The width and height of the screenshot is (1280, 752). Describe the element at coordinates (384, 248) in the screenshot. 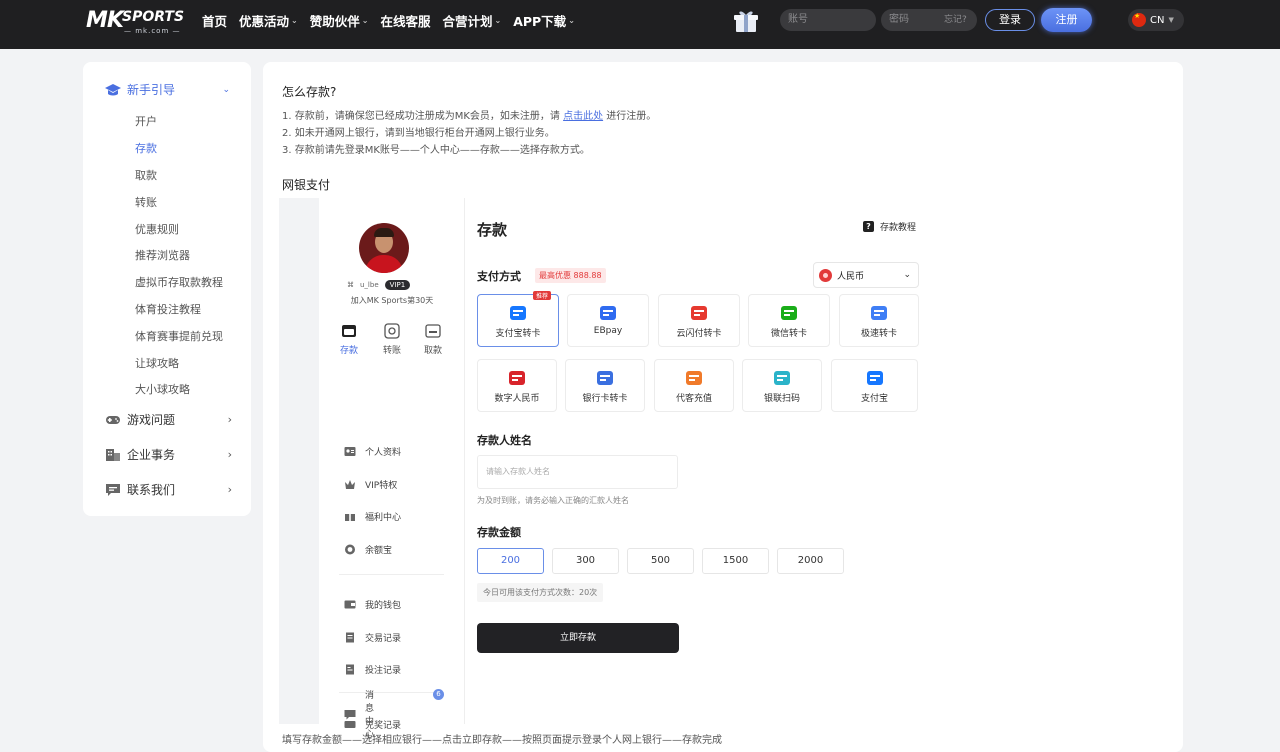

I see `avatar` at that location.